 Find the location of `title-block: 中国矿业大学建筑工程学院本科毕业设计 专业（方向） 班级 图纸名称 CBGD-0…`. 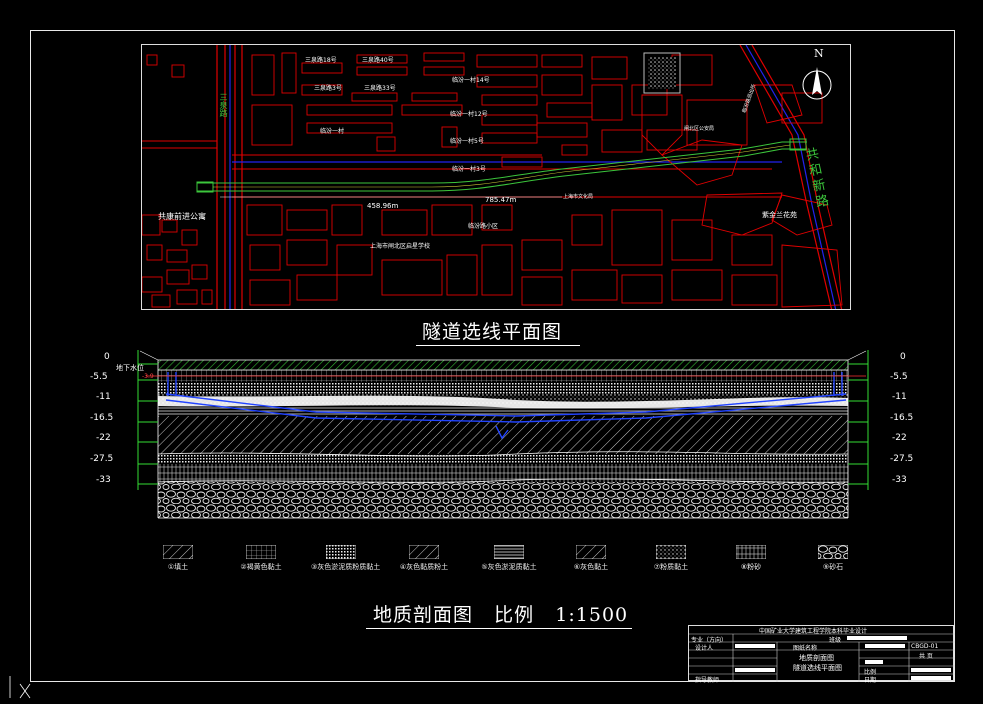

title-block: 中国矿业大学建筑工程学院本科毕业设计 专业（方向） 班级 图纸名称 CBGD-0… is located at coordinates (821, 654).